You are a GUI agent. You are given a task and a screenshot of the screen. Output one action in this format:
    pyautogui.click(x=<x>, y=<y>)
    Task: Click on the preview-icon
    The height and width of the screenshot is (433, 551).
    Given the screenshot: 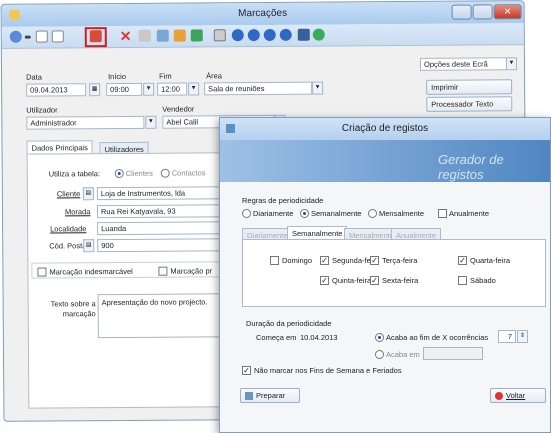 What is the action you would take?
    pyautogui.click(x=219, y=35)
    